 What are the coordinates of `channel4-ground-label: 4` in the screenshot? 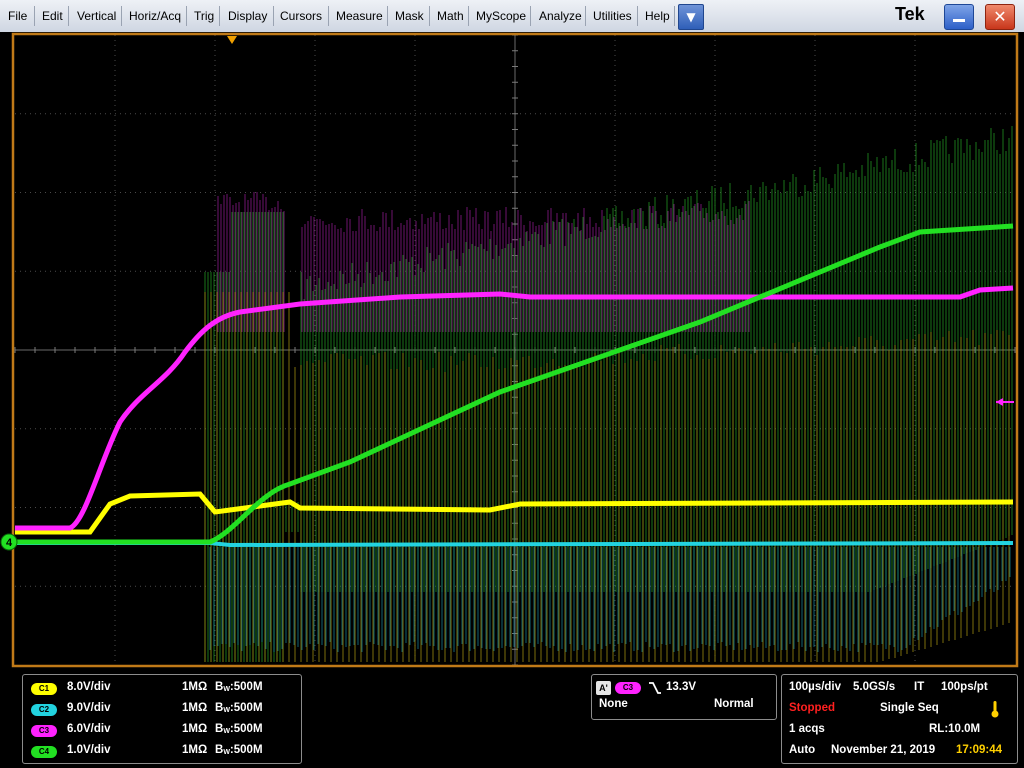 It's located at (9, 543).